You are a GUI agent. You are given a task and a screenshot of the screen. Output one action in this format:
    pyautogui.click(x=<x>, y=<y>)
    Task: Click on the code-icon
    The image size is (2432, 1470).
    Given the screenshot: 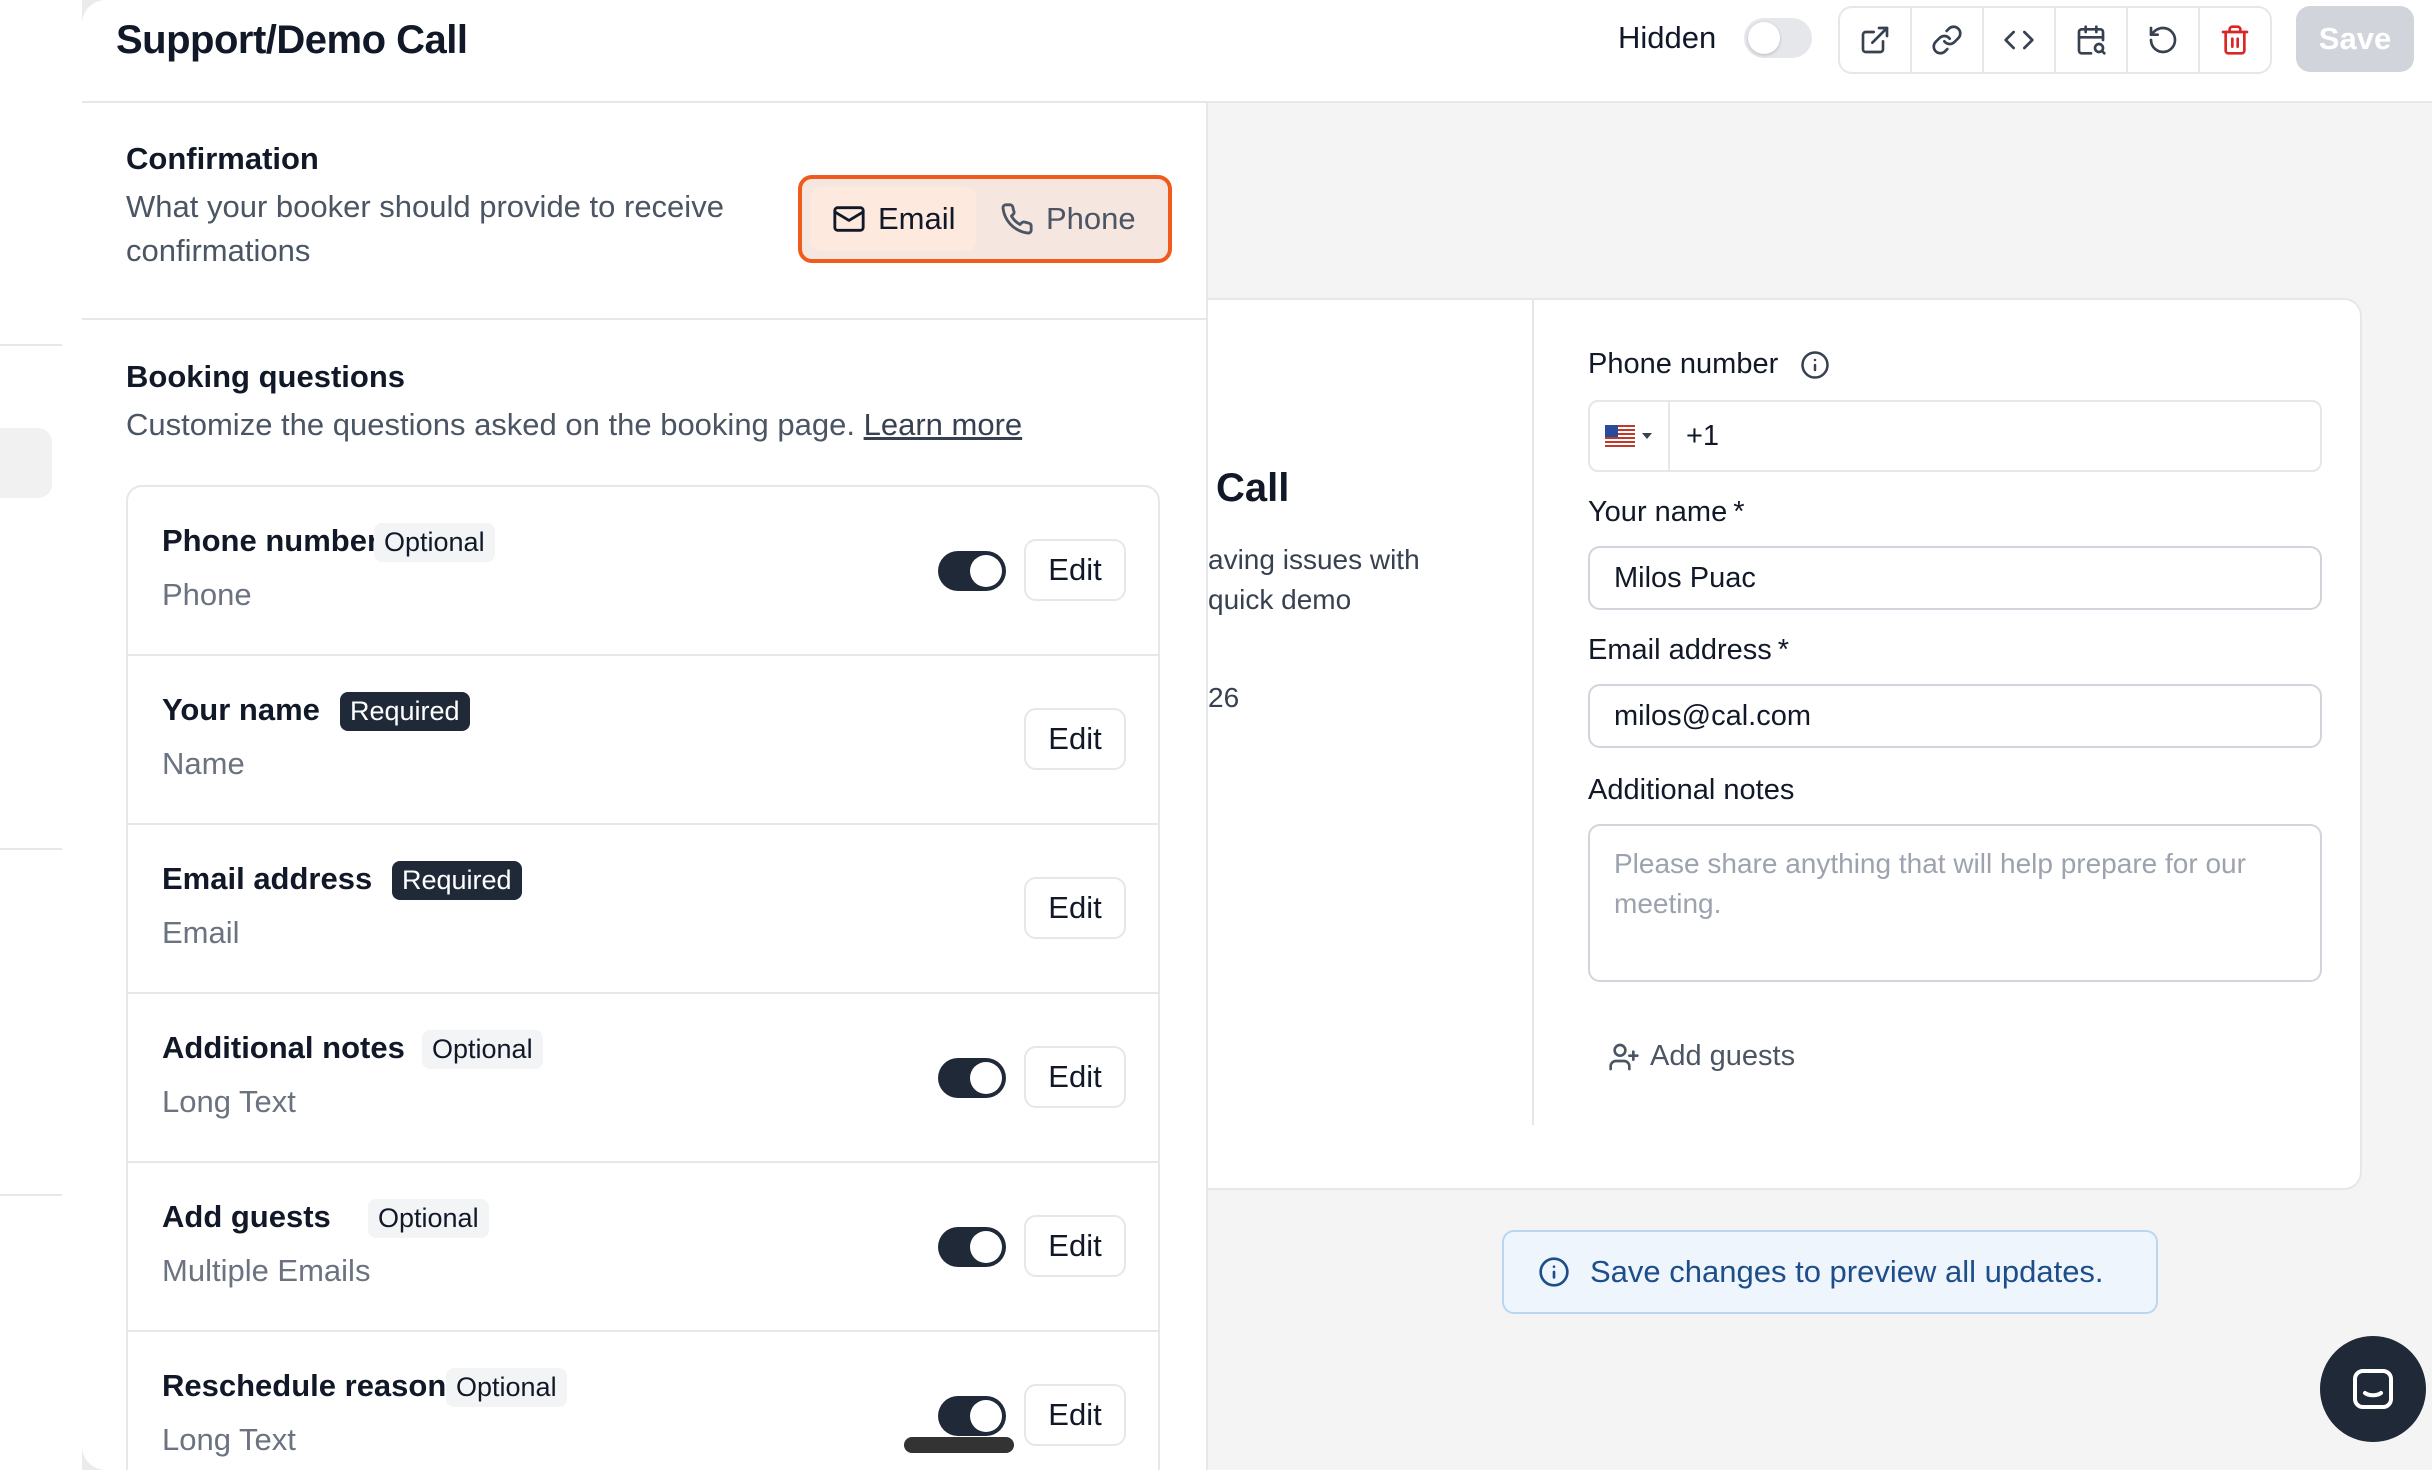 What is the action you would take?
    pyautogui.click(x=2019, y=40)
    